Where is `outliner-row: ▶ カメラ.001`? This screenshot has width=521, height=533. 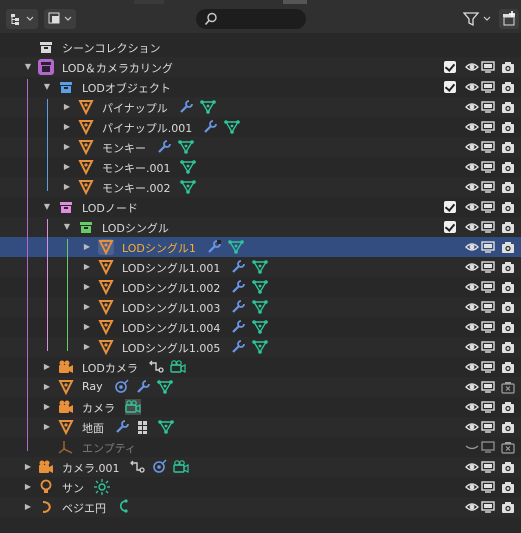
outliner-row: ▶ カメラ.001 is located at coordinates (260, 467).